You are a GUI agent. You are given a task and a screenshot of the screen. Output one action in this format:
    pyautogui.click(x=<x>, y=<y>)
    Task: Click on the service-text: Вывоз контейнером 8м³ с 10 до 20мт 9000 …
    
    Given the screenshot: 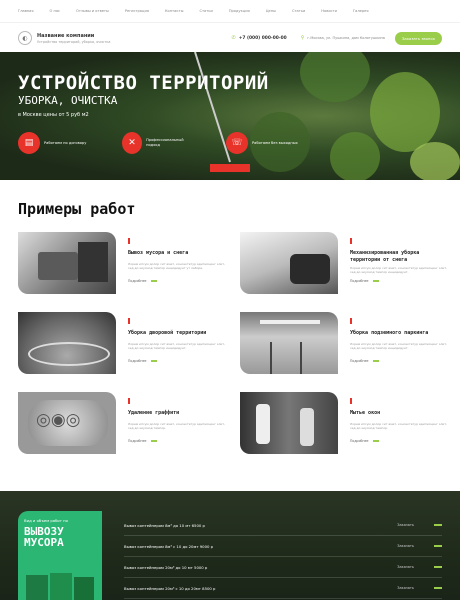 What is the action you would take?
    pyautogui.click(x=169, y=546)
    